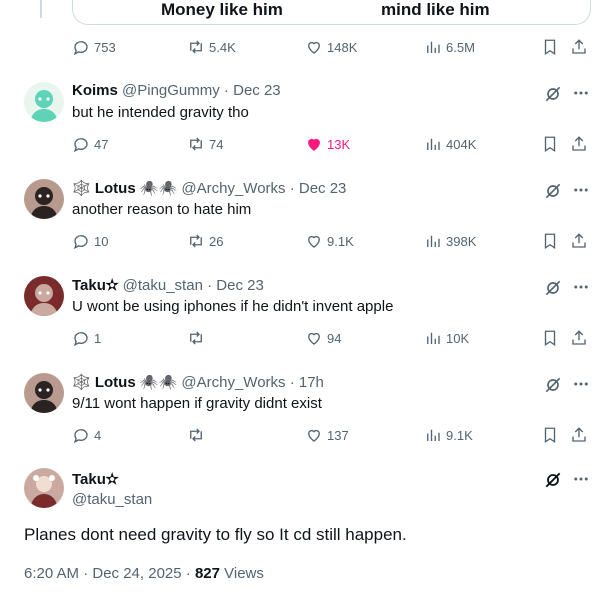 The image size is (615, 602). I want to click on reply-button: 753, so click(94, 47).